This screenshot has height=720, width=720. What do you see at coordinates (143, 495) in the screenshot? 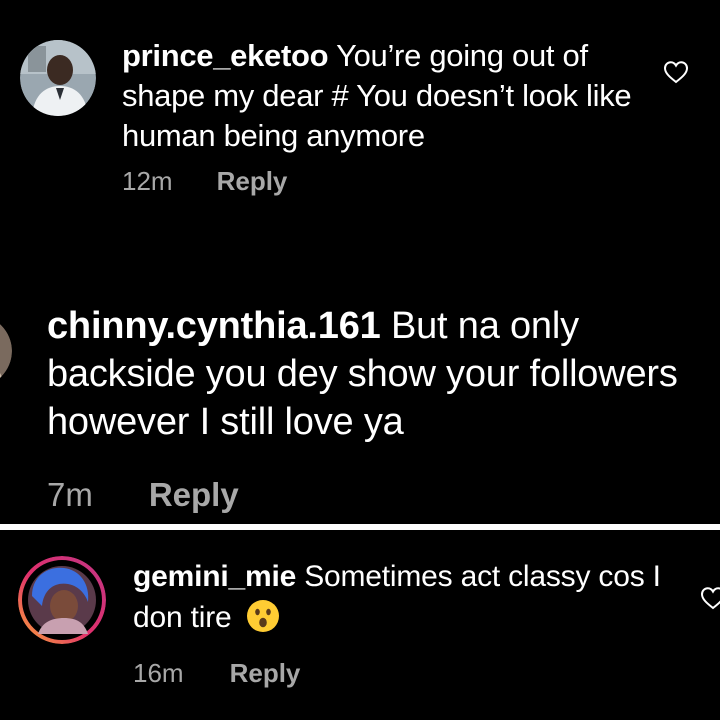
I see `comment-meta: 7m Reply` at bounding box center [143, 495].